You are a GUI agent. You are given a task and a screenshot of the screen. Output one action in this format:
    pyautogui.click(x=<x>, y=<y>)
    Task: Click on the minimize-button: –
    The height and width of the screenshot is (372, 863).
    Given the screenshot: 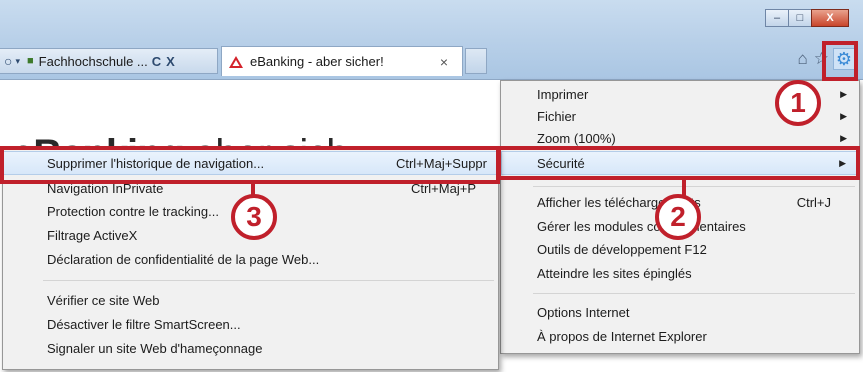 What is the action you would take?
    pyautogui.click(x=777, y=18)
    